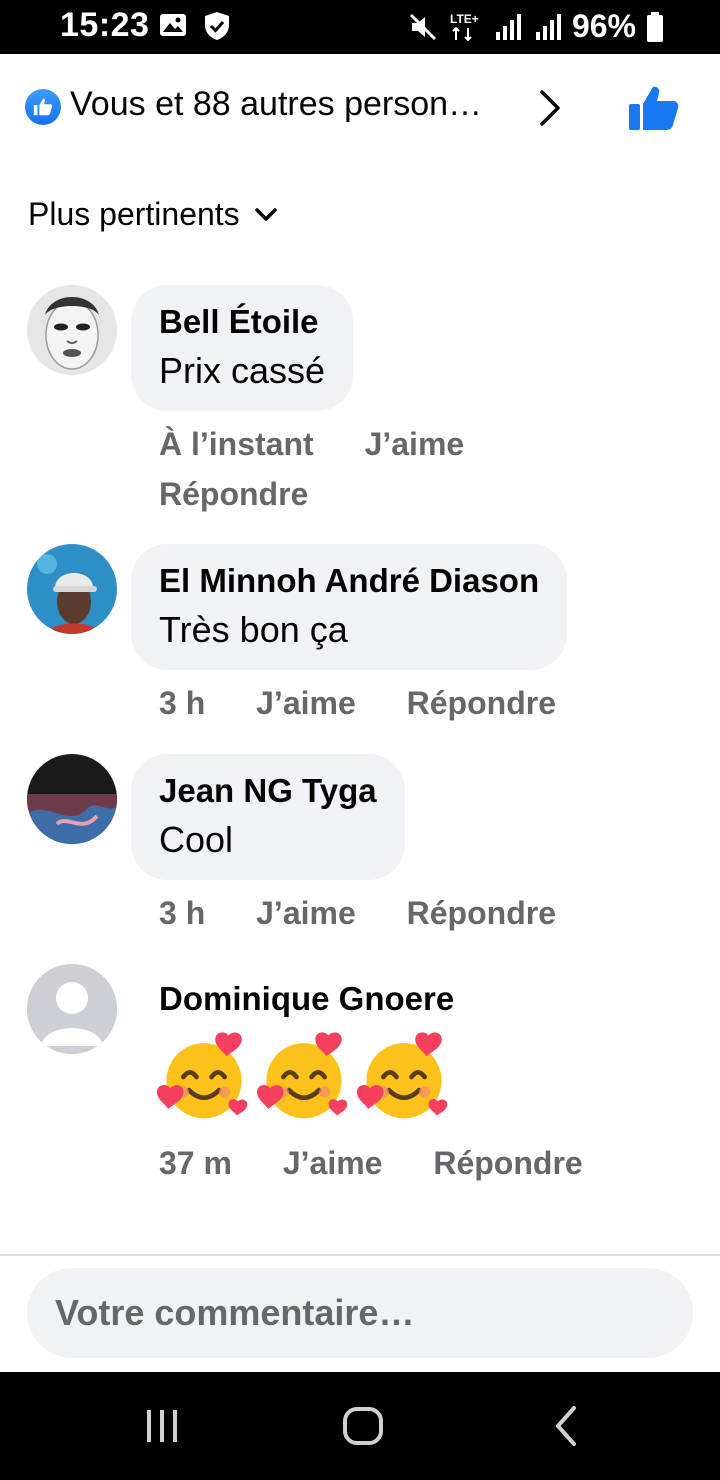 The height and width of the screenshot is (1480, 720). What do you see at coordinates (349, 581) in the screenshot?
I see `comment-author: El Minnoh André Diason` at bounding box center [349, 581].